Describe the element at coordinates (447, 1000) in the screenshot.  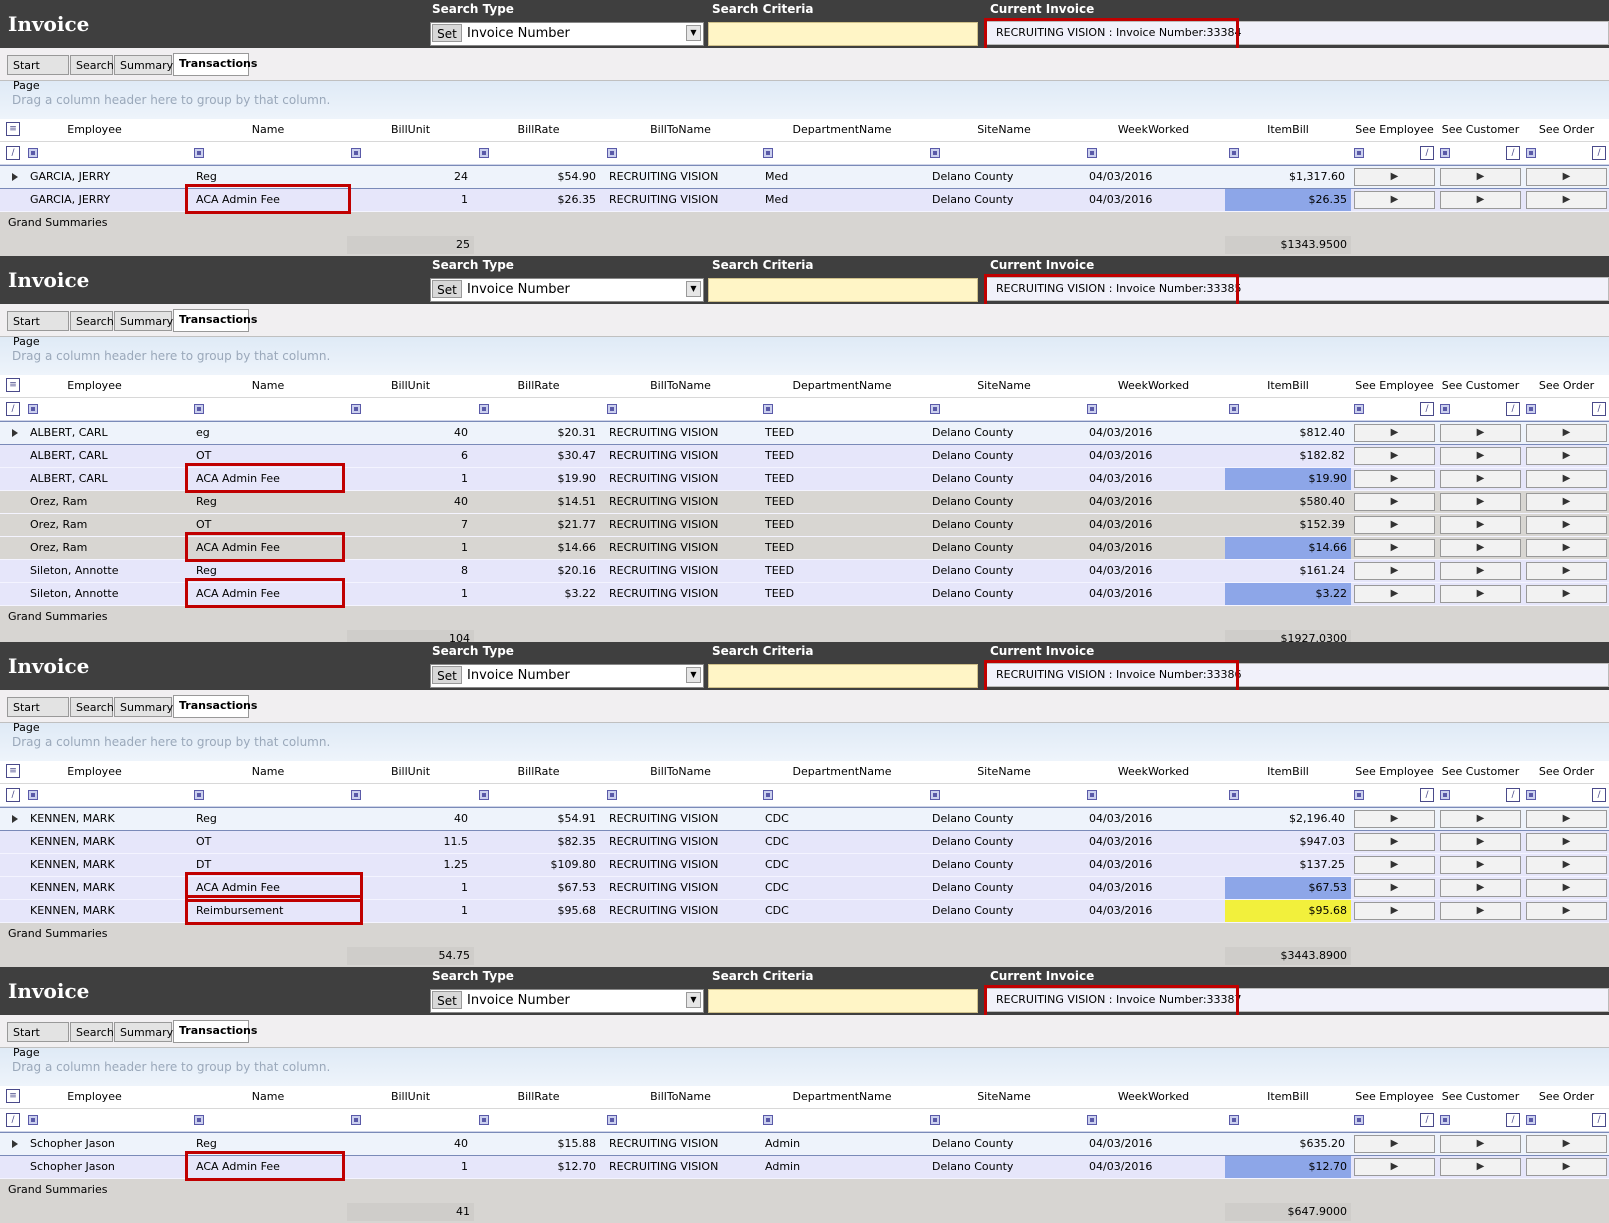
I see `set-button: Set` at that location.